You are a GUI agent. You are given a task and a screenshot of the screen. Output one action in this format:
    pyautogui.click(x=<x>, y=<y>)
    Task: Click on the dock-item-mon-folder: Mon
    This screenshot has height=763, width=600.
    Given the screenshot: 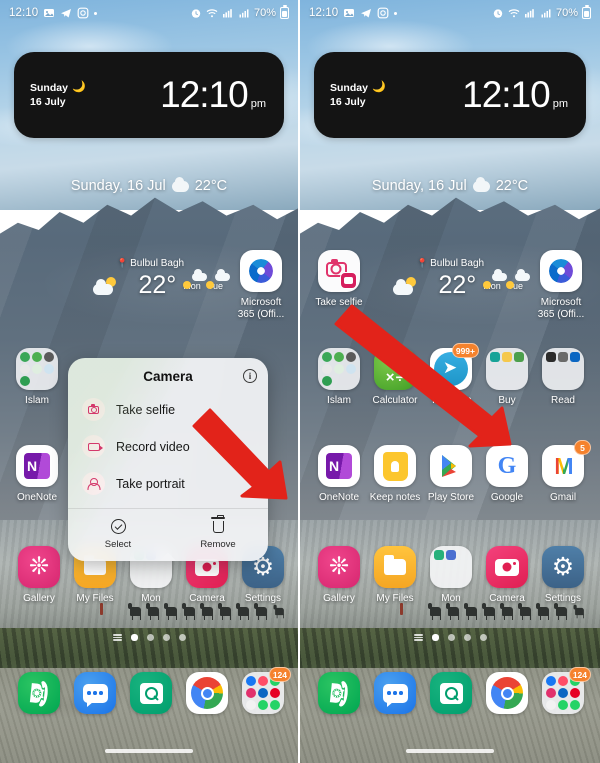 What is the action you would take?
    pyautogui.click(x=451, y=575)
    